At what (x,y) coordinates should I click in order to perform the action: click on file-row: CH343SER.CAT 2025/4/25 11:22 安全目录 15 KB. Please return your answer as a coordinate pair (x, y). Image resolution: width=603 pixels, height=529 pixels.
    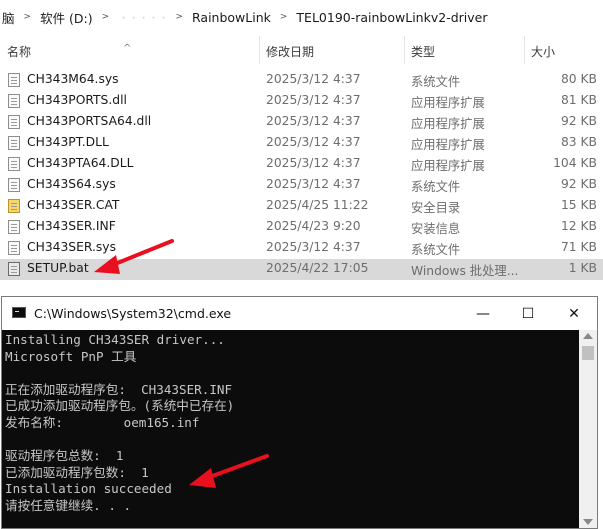
    Looking at the image, I should click on (301, 206).